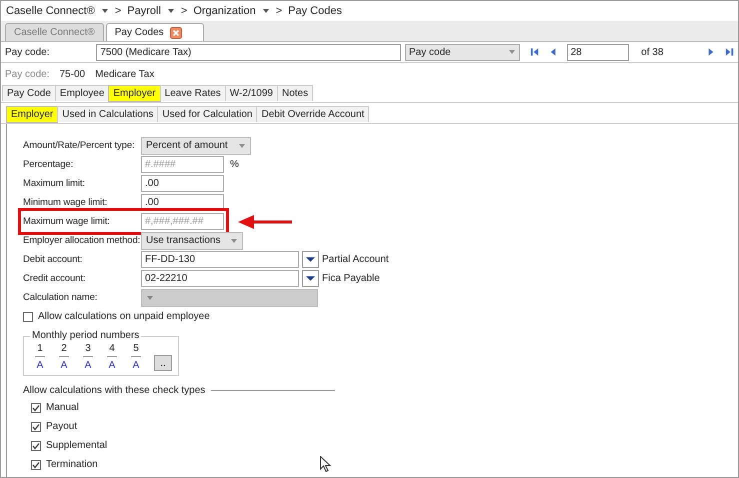 The height and width of the screenshot is (478, 739). I want to click on text-field: .00, so click(182, 183).